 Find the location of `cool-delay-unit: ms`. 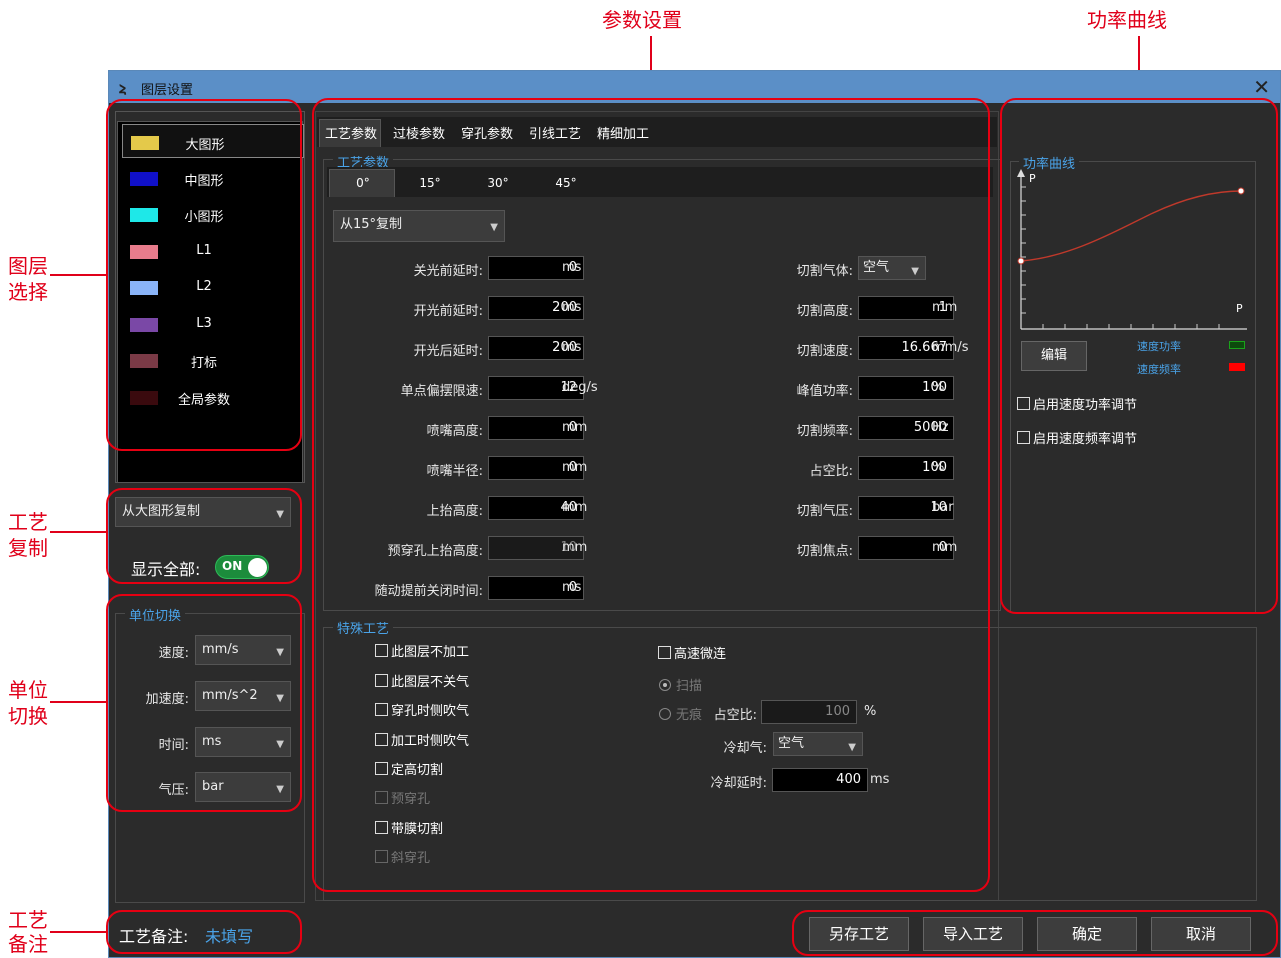

cool-delay-unit: ms is located at coordinates (880, 779).